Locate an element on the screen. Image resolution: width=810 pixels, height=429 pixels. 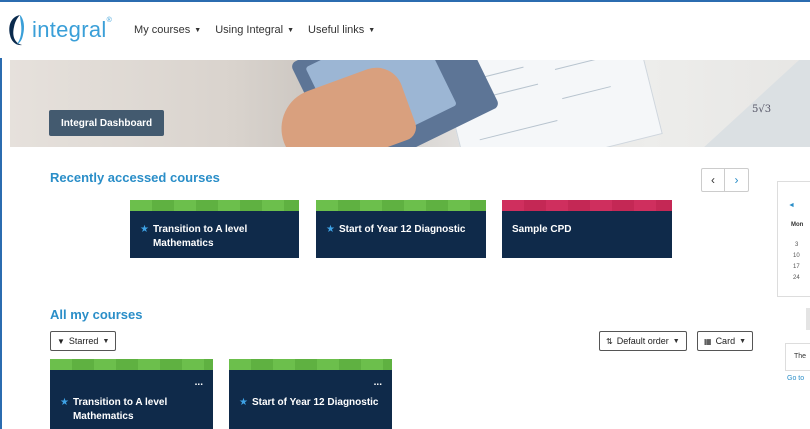
carousel-controls: ‹ › is located at coordinates (725, 180).